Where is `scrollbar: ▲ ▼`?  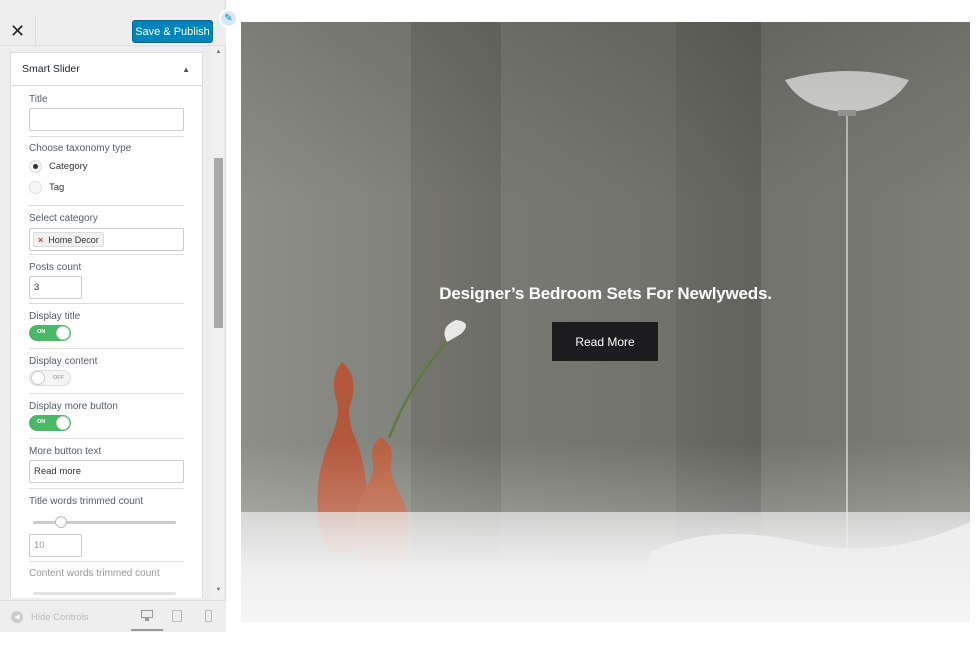 scrollbar: ▲ ▼ is located at coordinates (218, 322).